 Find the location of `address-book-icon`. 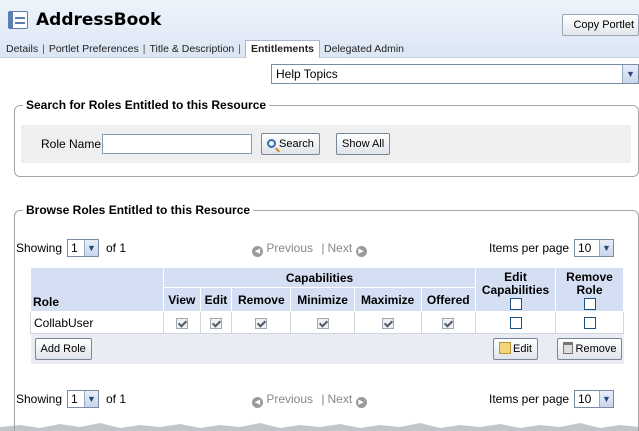

address-book-icon is located at coordinates (18, 20).